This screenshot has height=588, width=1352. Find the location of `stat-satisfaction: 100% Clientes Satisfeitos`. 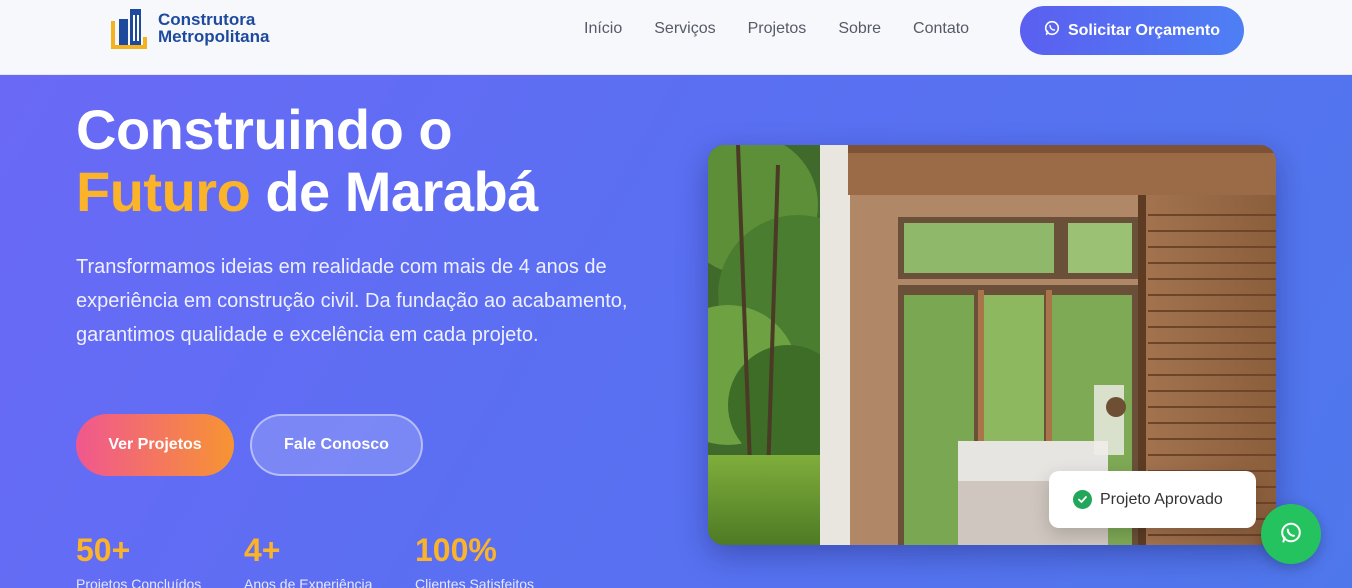

stat-satisfaction: 100% Clientes Satisfeitos is located at coordinates (474, 560).